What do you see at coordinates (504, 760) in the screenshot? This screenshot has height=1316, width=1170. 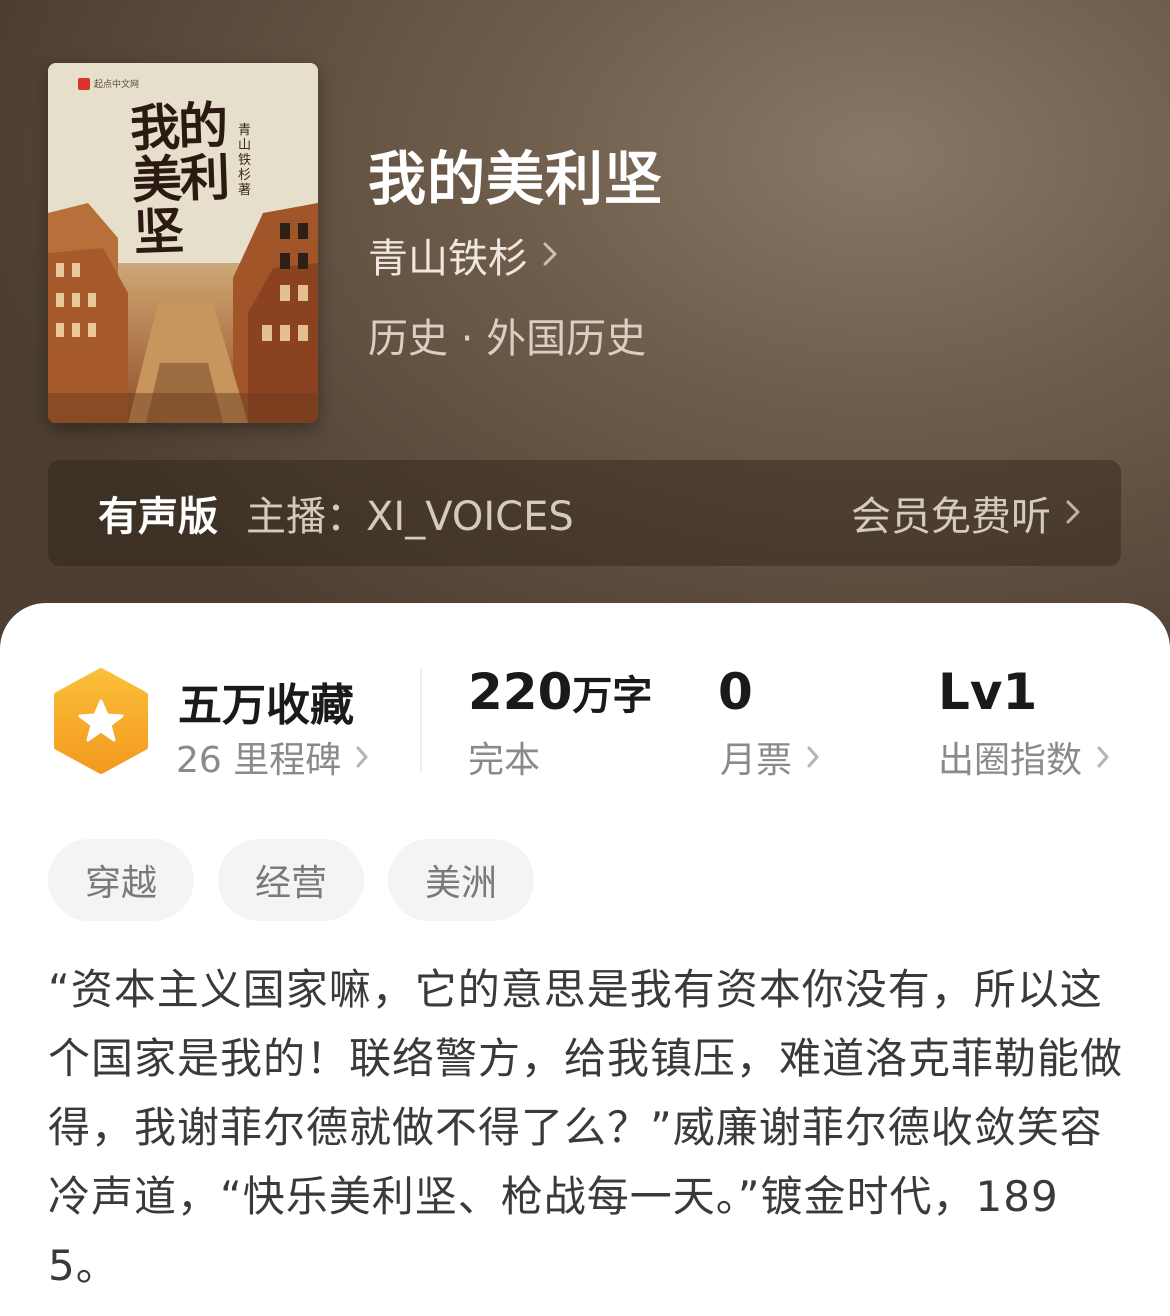 I see `completion-status: 完本` at bounding box center [504, 760].